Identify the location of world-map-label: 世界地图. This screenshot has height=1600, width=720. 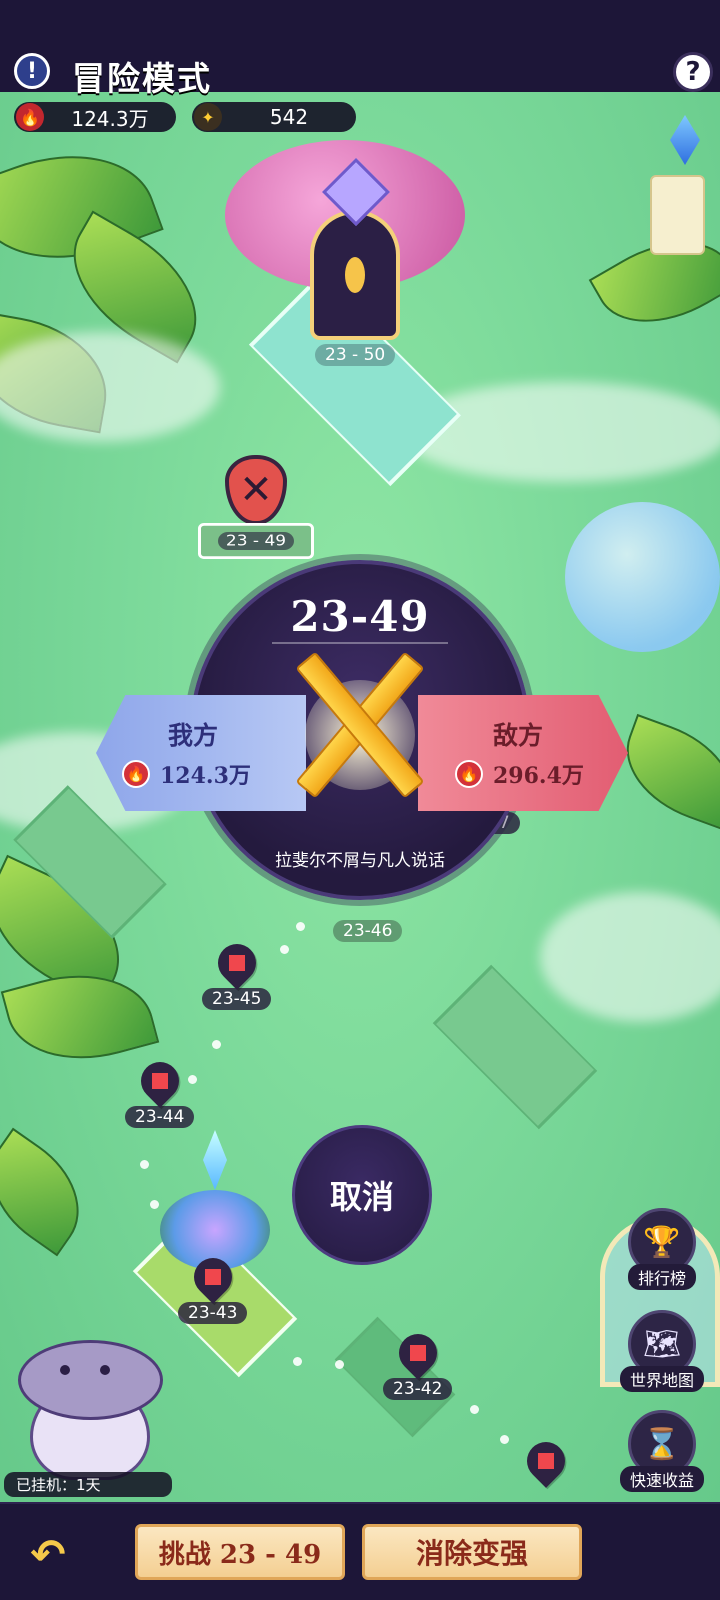
(661, 1379).